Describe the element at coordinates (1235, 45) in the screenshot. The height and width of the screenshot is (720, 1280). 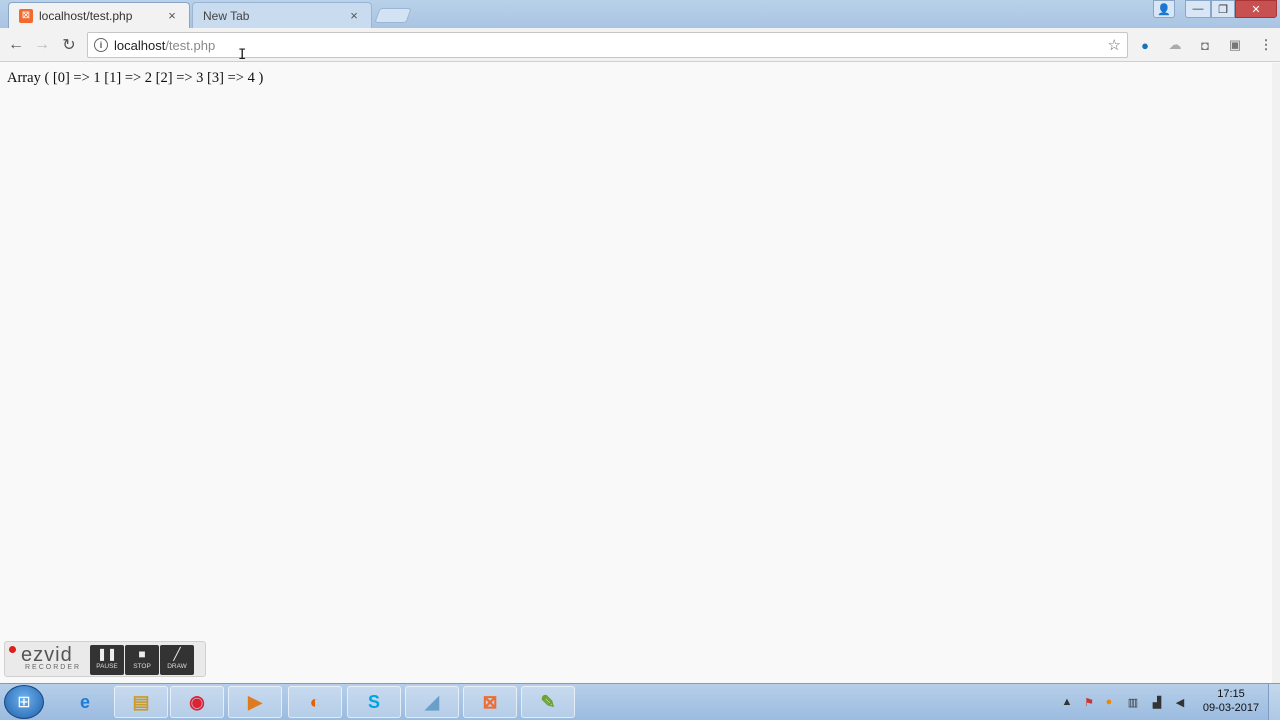
I see `extension-box-icon: ▣` at that location.